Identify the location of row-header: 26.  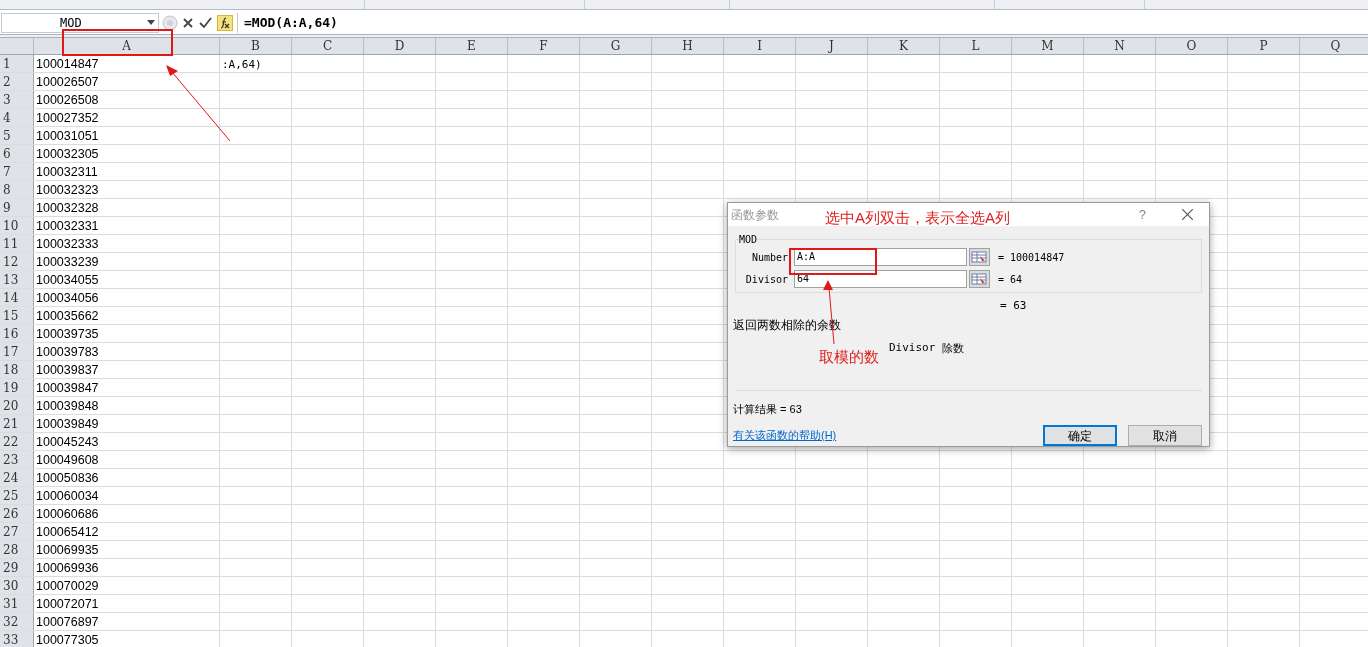
(17, 513).